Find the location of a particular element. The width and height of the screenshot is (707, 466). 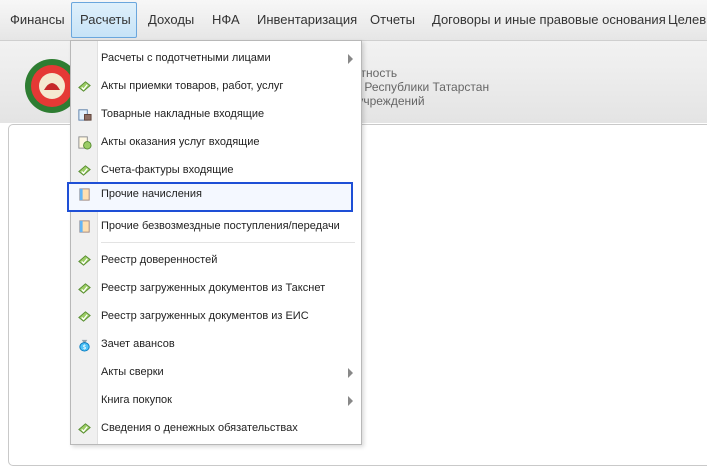

menu-item-label: Счета-фактуры входящие is located at coordinates (167, 170).